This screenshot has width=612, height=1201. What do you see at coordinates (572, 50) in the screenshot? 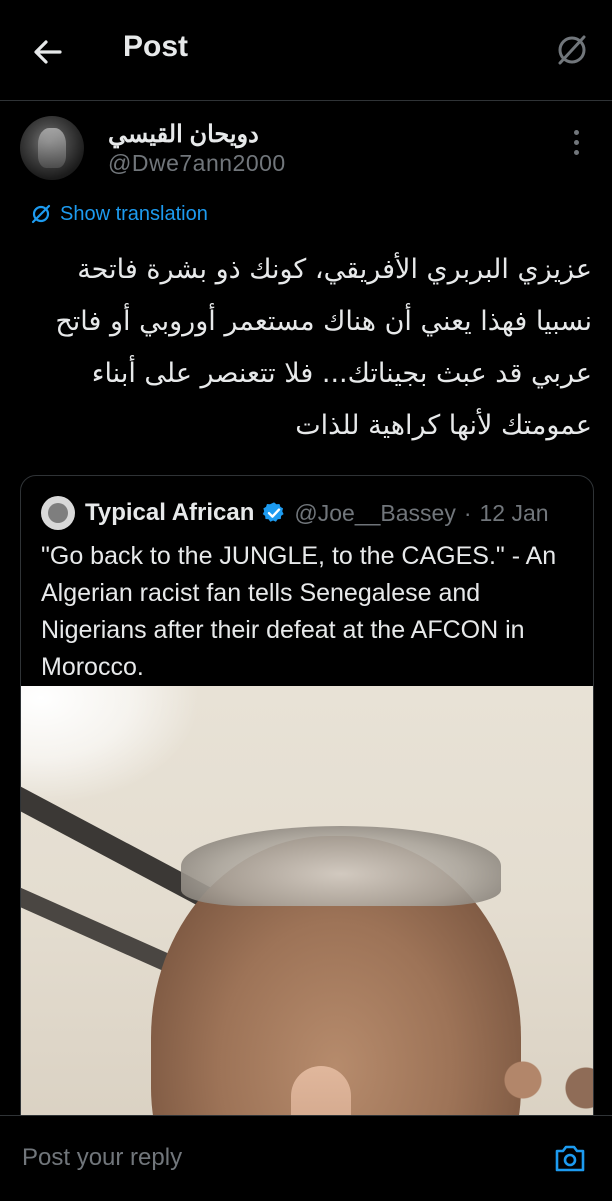
I see `translate-off-icon` at bounding box center [572, 50].